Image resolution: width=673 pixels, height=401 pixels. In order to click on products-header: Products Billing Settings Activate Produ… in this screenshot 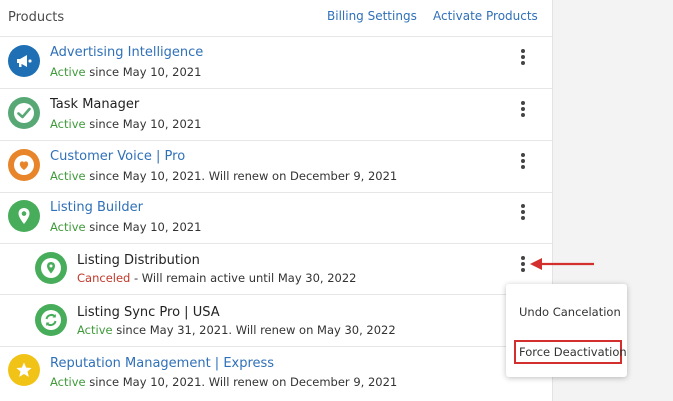, I will do `click(276, 18)`.